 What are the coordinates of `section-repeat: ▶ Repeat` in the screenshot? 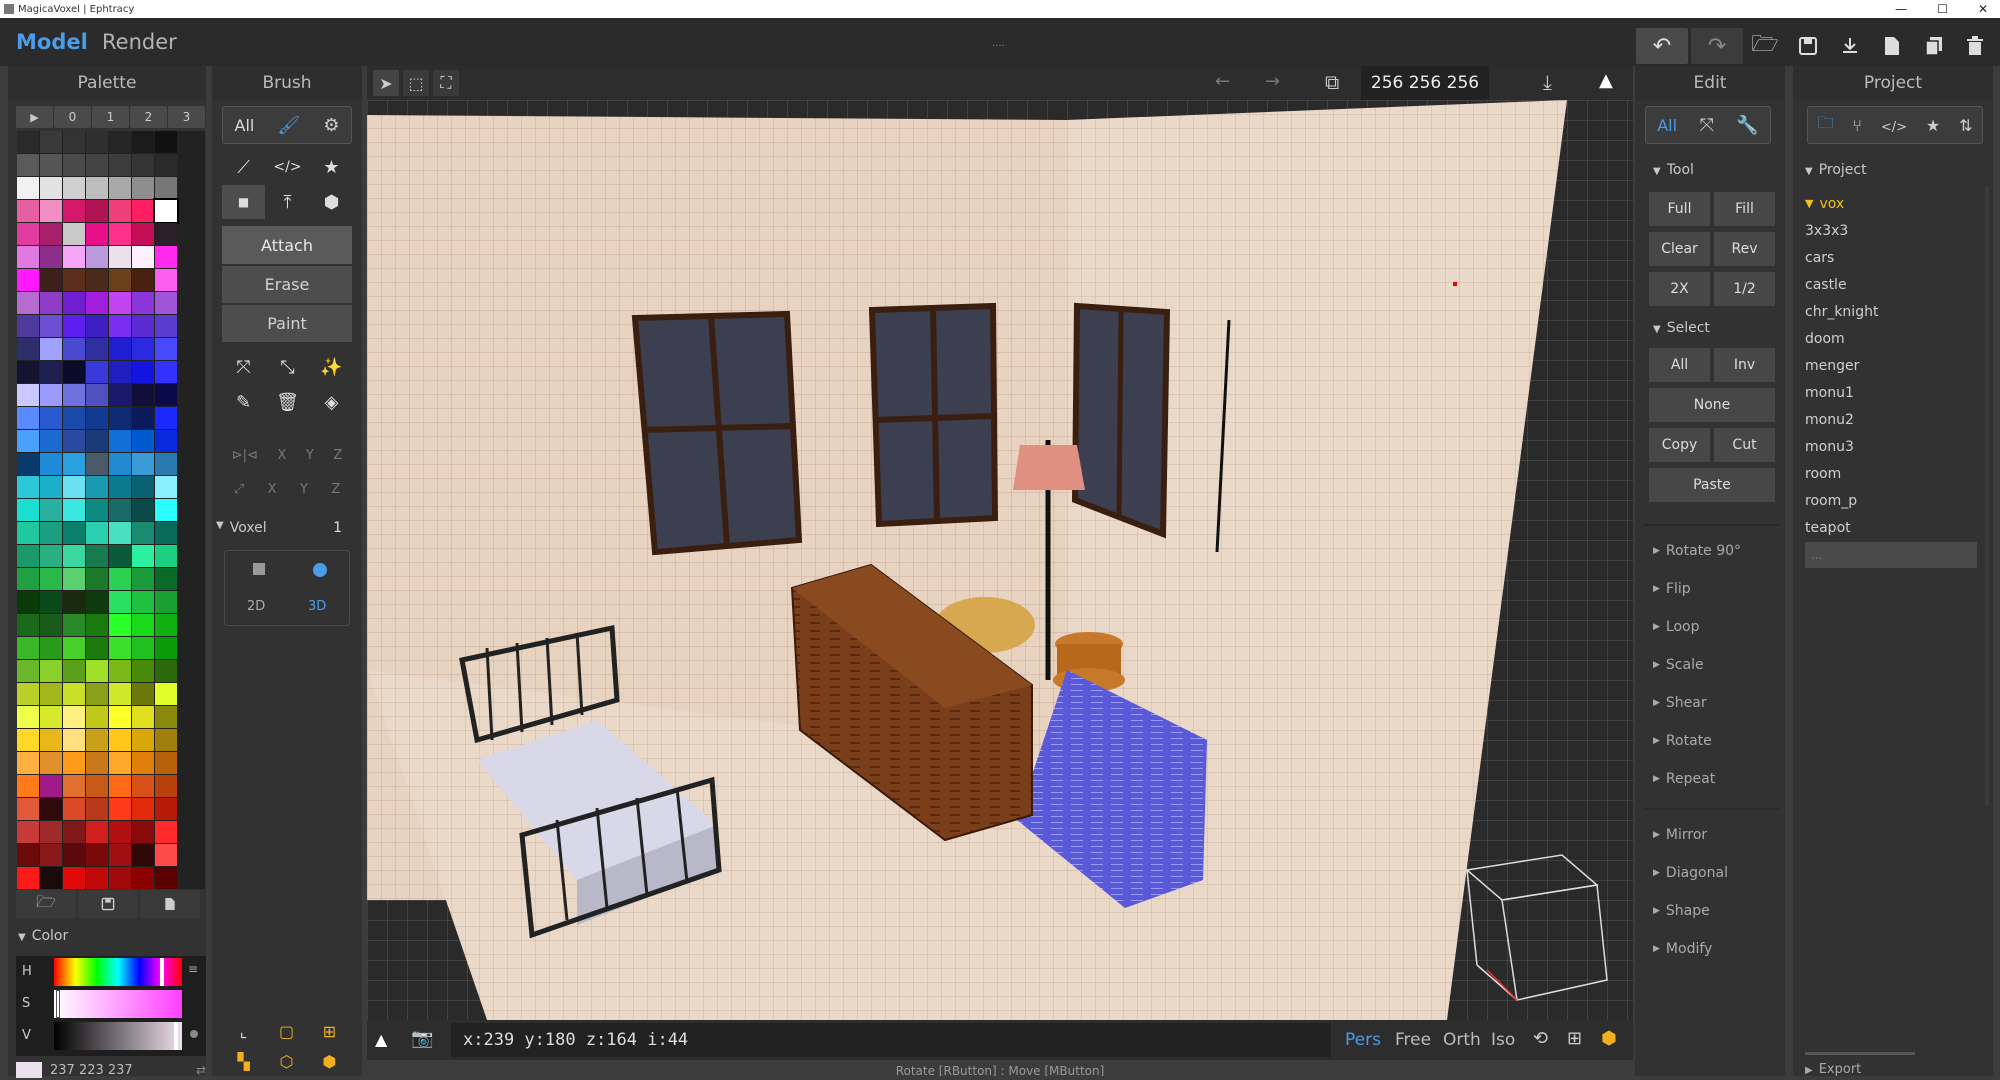 It's located at (1716, 779).